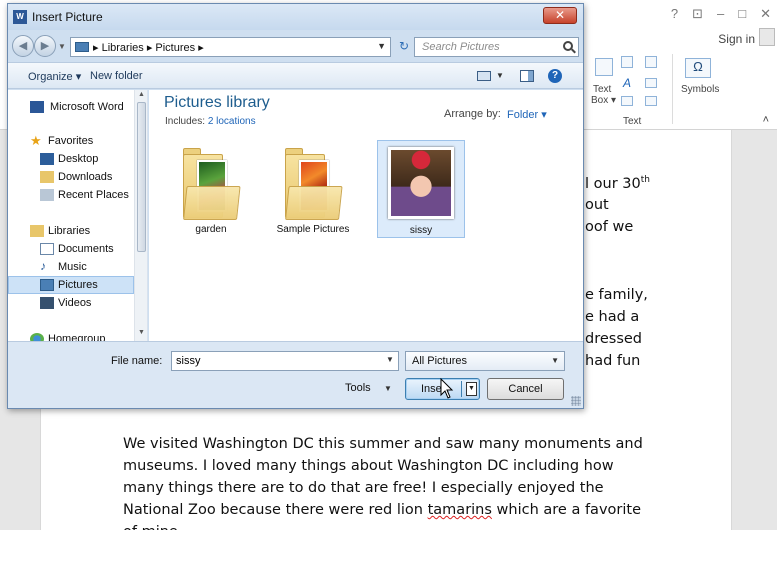 Image resolution: width=777 pixels, height=587 pixels. Describe the element at coordinates (116, 76) in the screenshot. I see `new-folder-button: New folder` at that location.